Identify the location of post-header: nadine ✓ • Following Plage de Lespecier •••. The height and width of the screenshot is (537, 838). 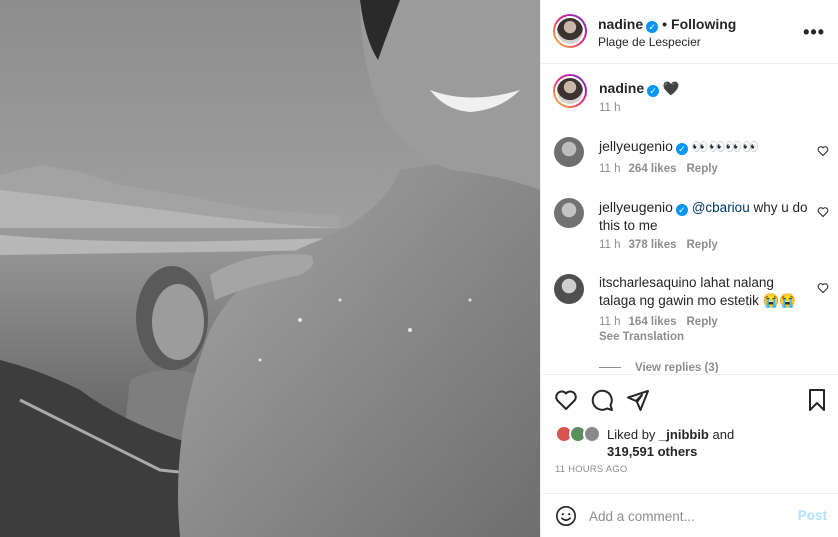
(689, 32).